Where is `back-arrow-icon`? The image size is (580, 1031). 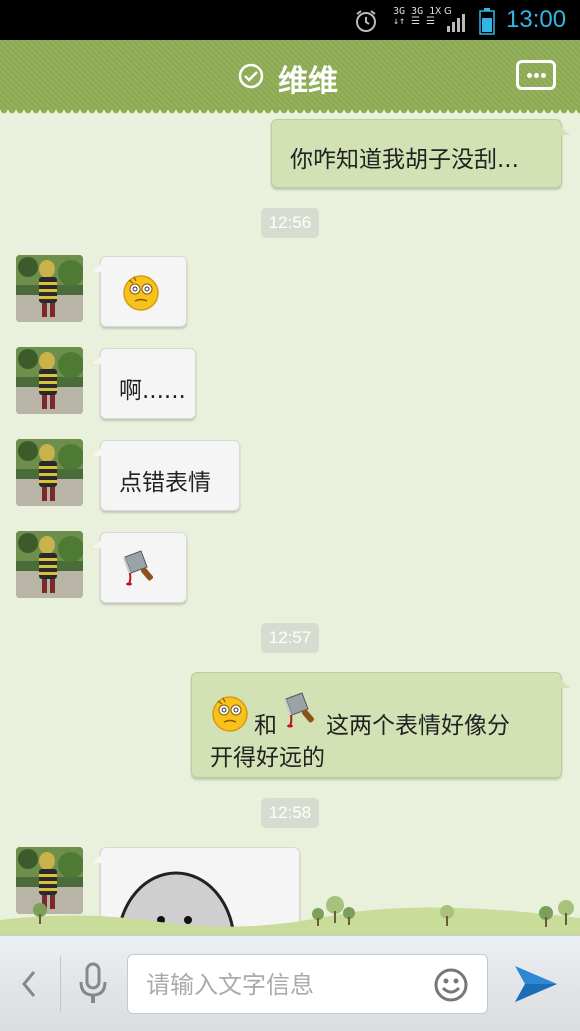
back-arrow-icon is located at coordinates (29, 984).